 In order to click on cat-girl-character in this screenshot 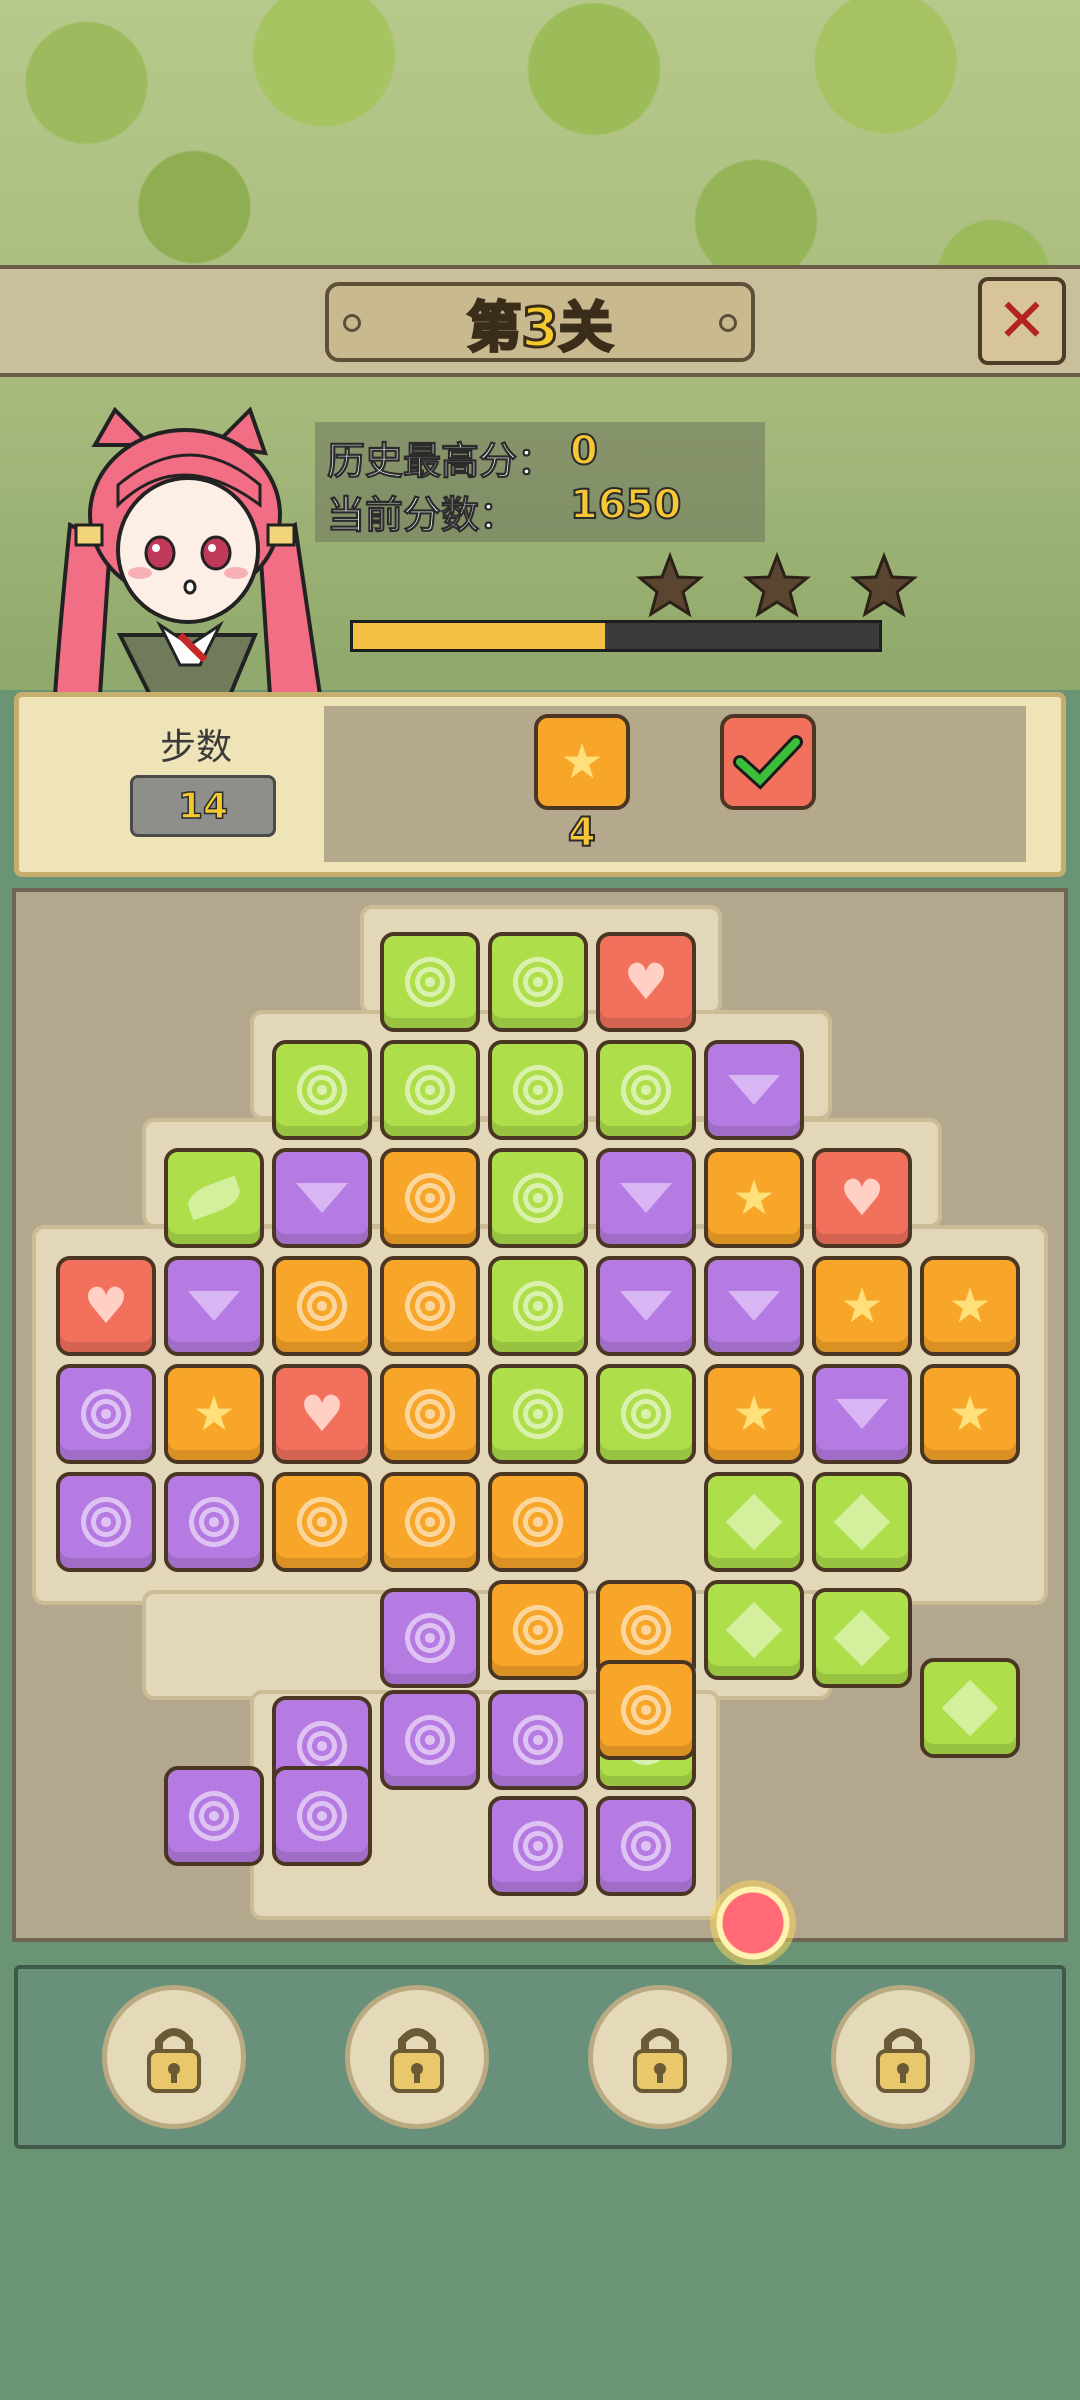, I will do `click(187, 550)`.